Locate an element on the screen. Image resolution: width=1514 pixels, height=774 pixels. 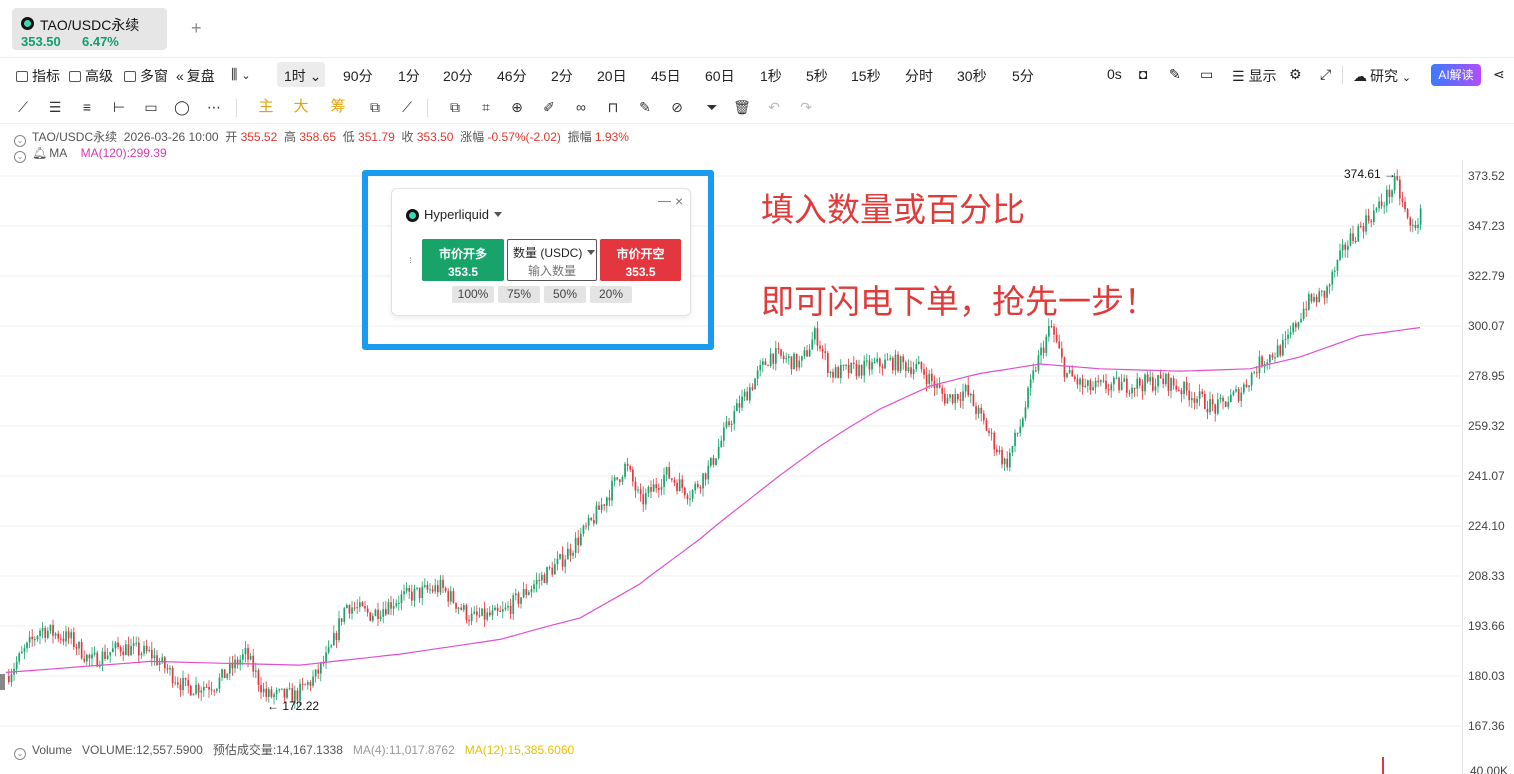
bell-icon: 🔔︎ is located at coordinates (39, 153).